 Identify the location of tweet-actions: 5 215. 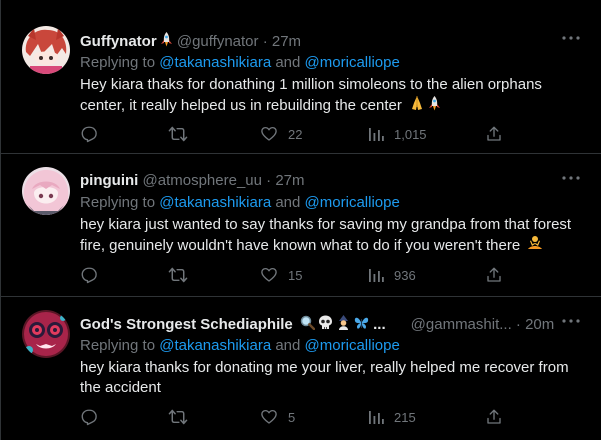
(300, 417).